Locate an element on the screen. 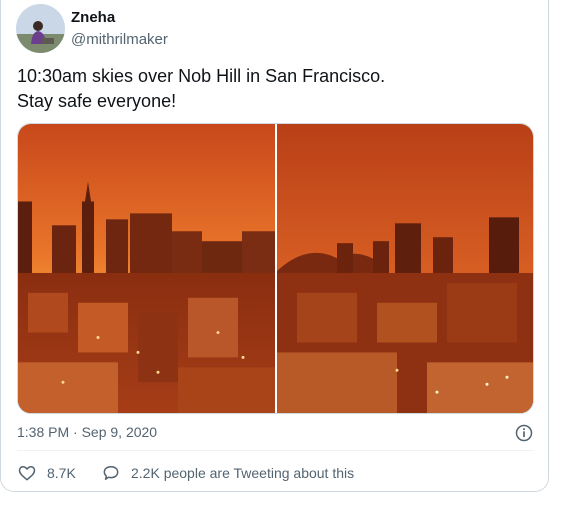 The width and height of the screenshot is (563, 508). avatar is located at coordinates (40, 28).